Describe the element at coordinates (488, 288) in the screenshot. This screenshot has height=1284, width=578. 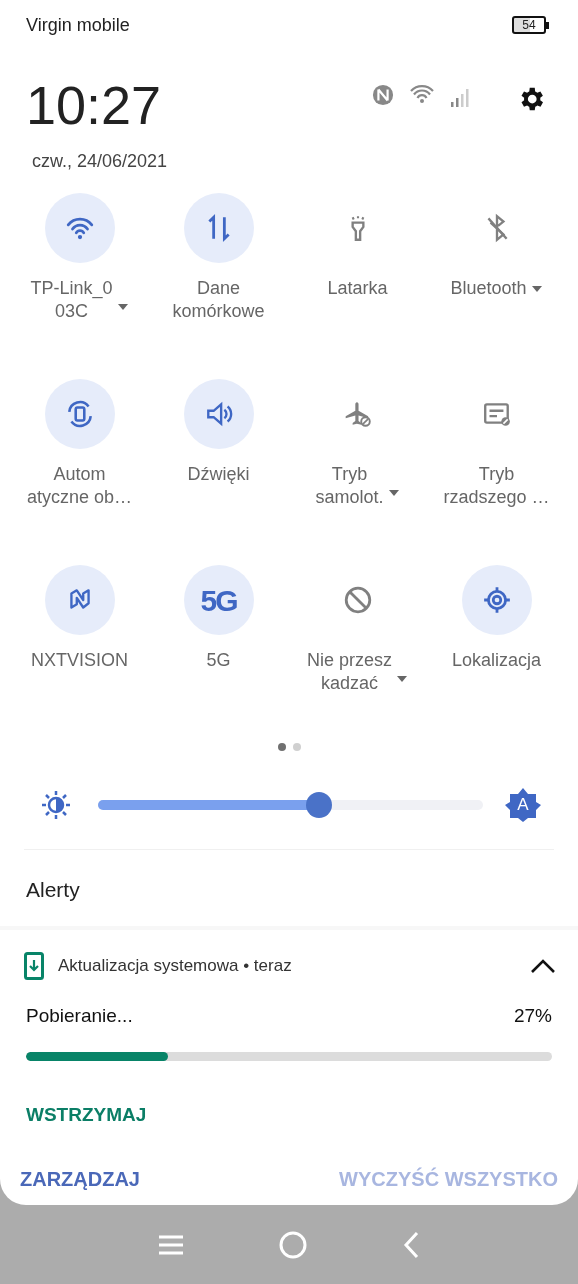
I see `tile-label: Bluetooth` at that location.